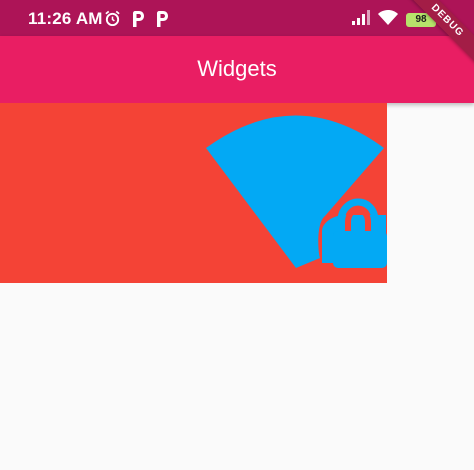 This screenshot has height=470, width=474. What do you see at coordinates (296, 191) in the screenshot?
I see `wifi-lock-icon` at bounding box center [296, 191].